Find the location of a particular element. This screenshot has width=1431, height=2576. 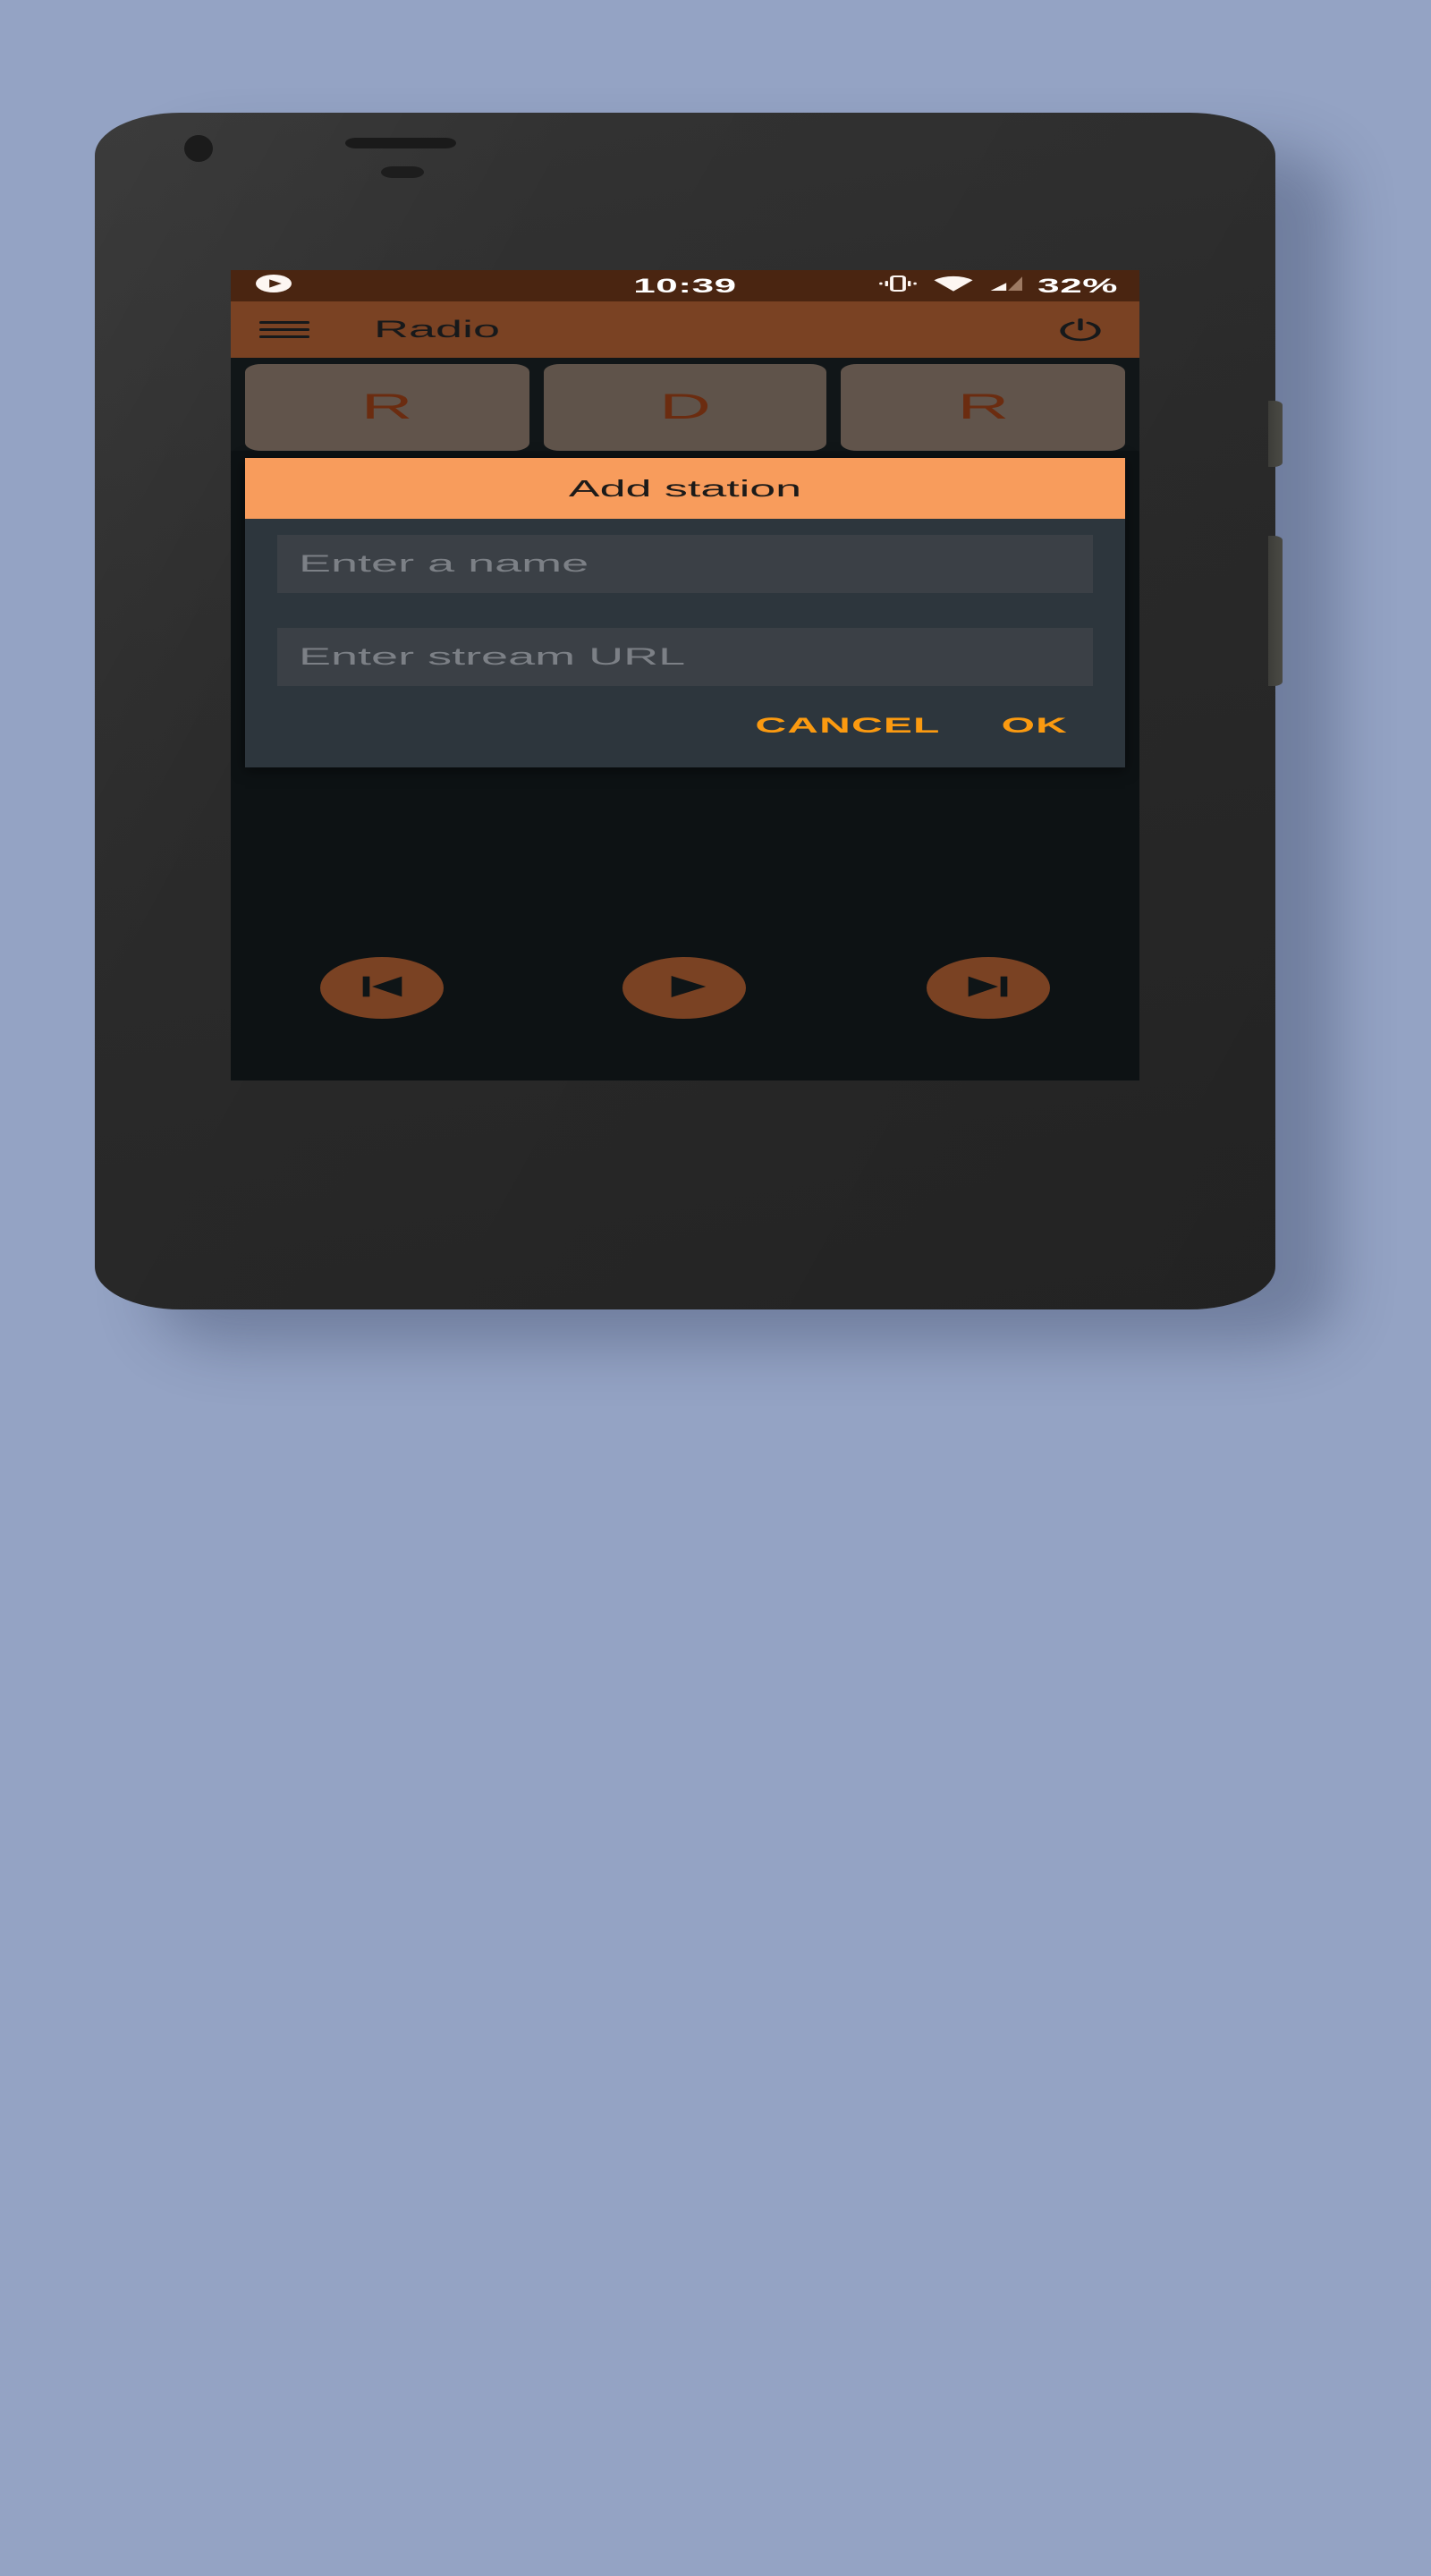

station-name-placeholder: Enter a name is located at coordinates (444, 563).